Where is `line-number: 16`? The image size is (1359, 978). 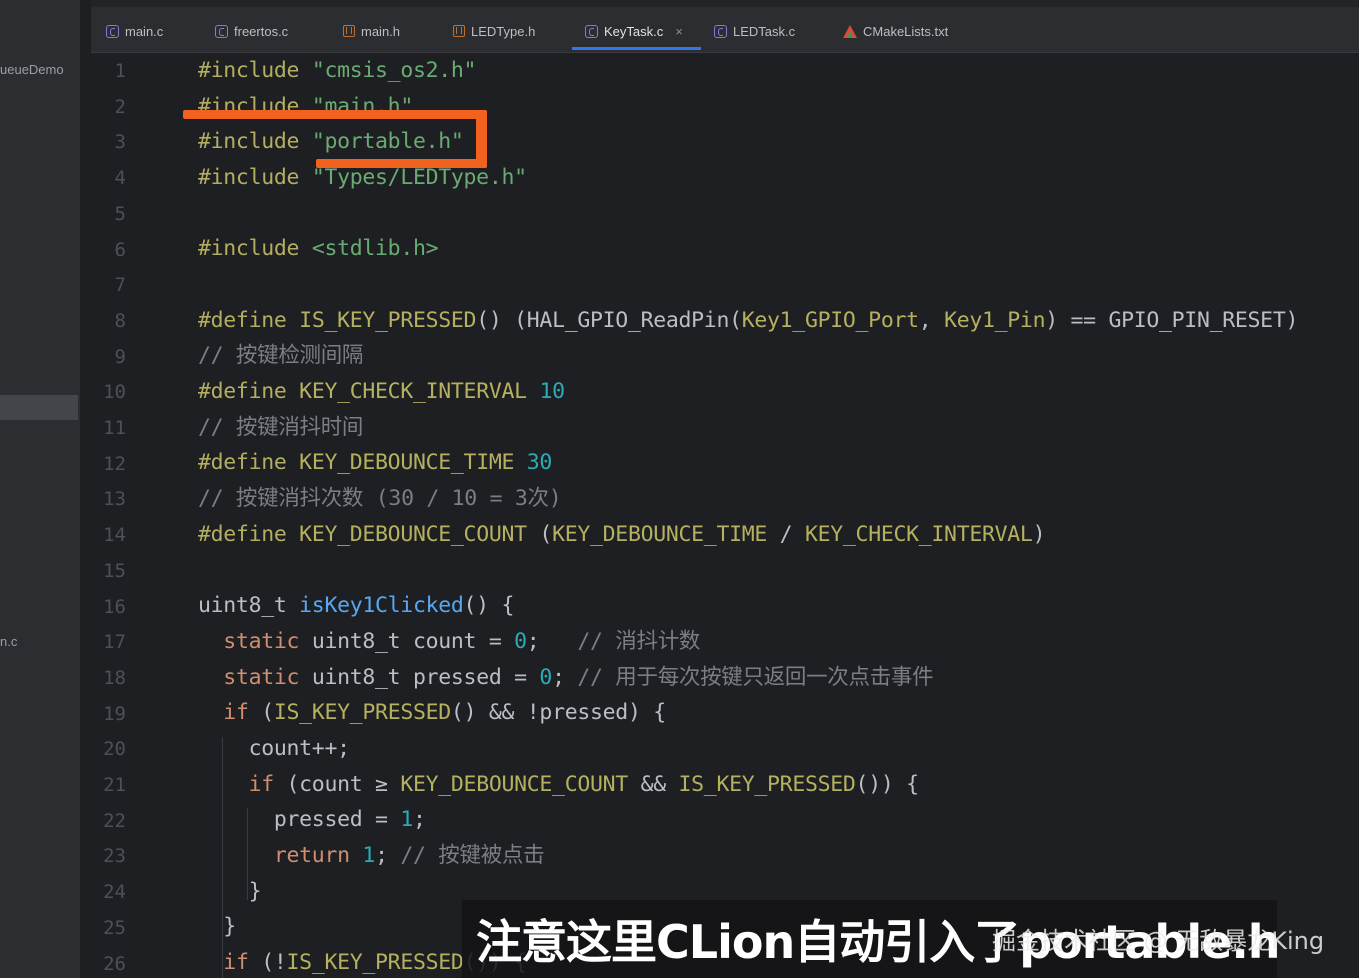 line-number: 16 is located at coordinates (106, 607).